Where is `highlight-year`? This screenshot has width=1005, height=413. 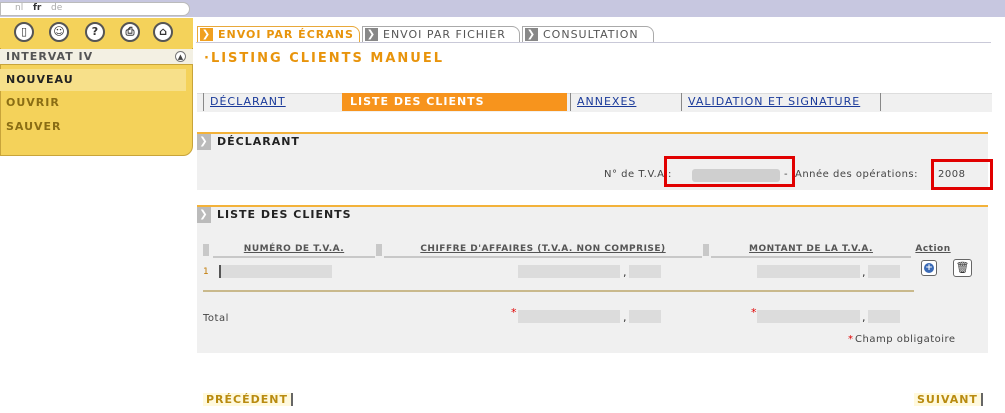 highlight-year is located at coordinates (962, 174).